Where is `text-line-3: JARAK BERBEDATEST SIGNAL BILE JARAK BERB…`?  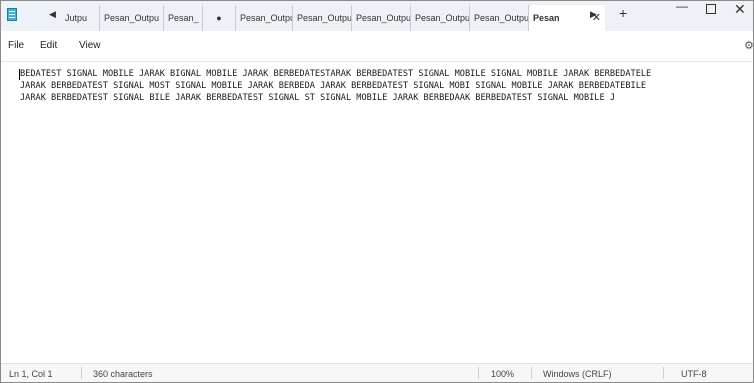 text-line-3: JARAK BERBEDATEST SIGNAL BILE JARAK BERB… is located at coordinates (317, 98).